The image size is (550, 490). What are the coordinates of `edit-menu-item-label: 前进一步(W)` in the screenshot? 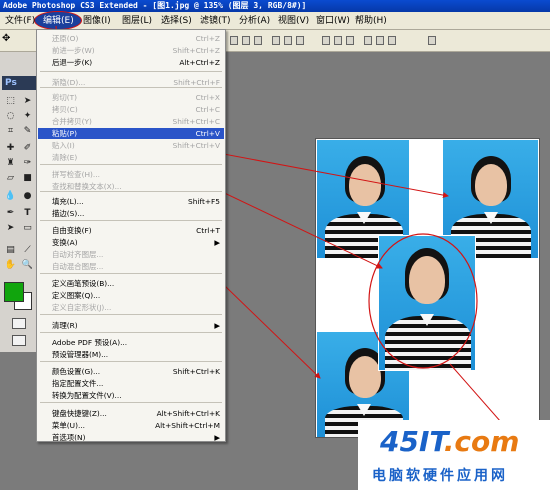 It's located at (73, 50).